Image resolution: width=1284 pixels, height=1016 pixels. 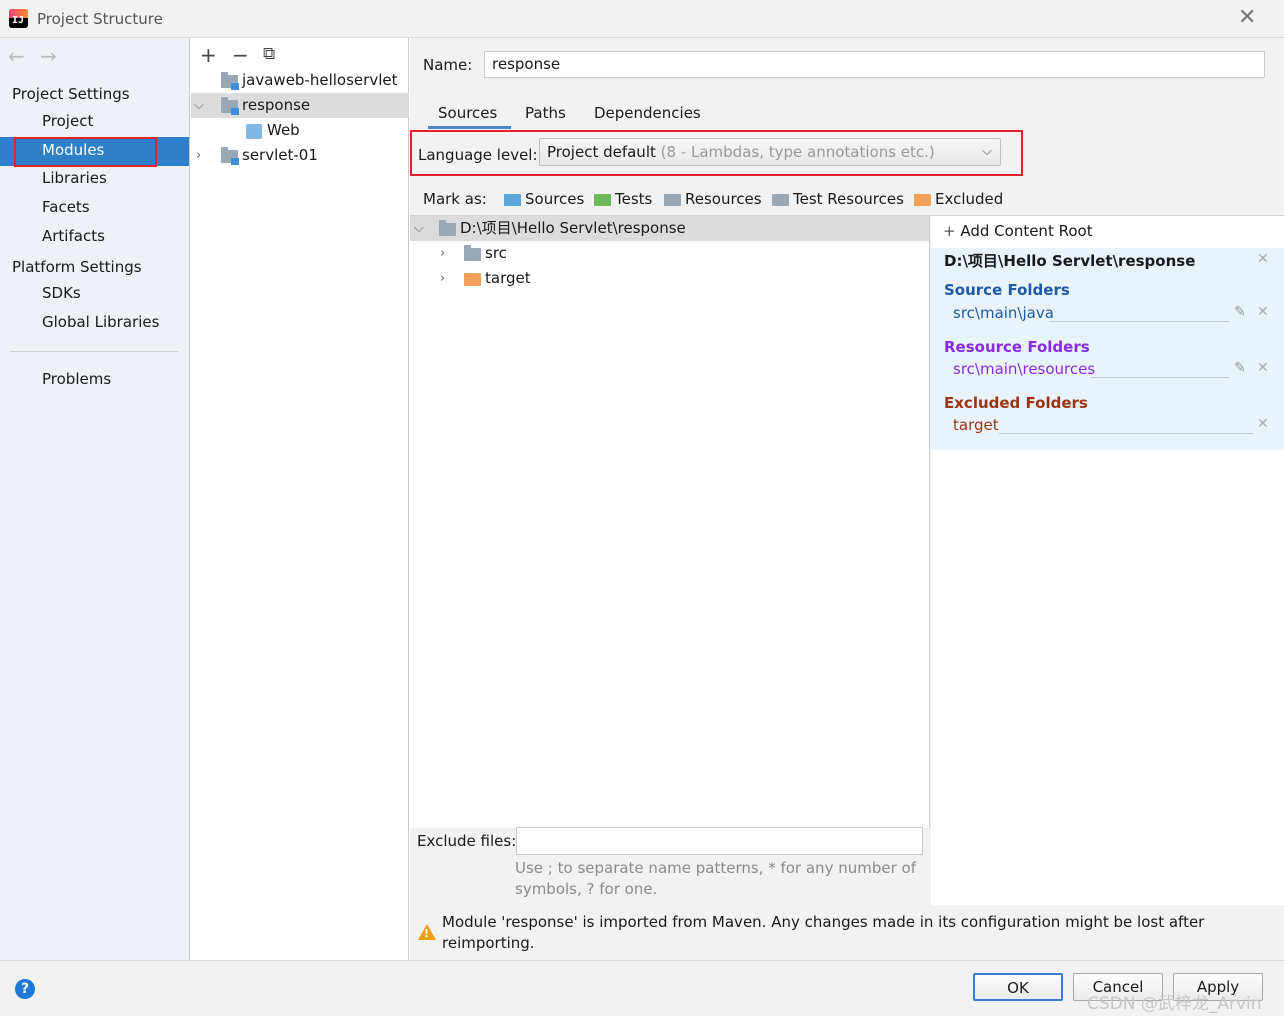 What do you see at coordinates (71, 94) in the screenshot?
I see `nav-section-project-settings: Project Settings` at bounding box center [71, 94].